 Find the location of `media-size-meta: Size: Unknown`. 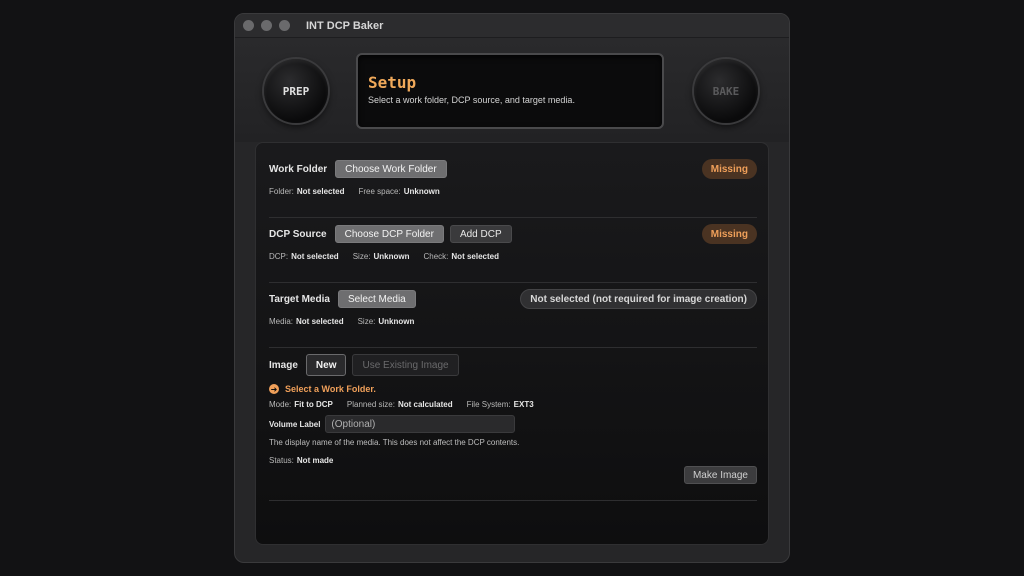

media-size-meta: Size: Unknown is located at coordinates (386, 321).